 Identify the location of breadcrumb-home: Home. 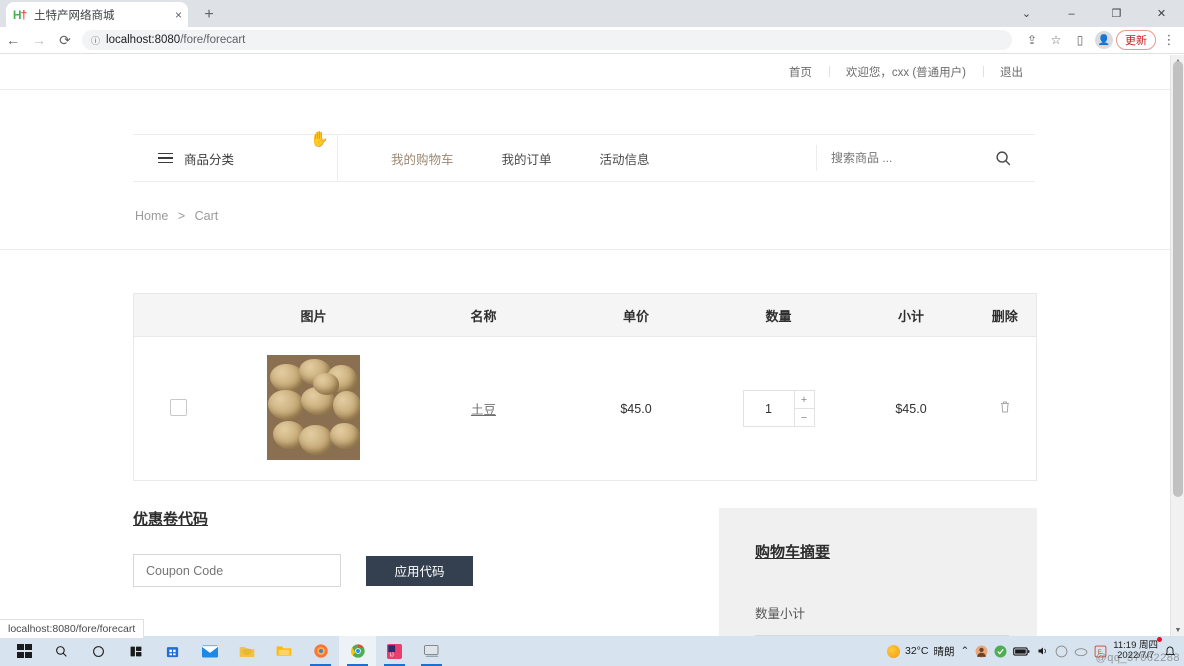
(151, 216).